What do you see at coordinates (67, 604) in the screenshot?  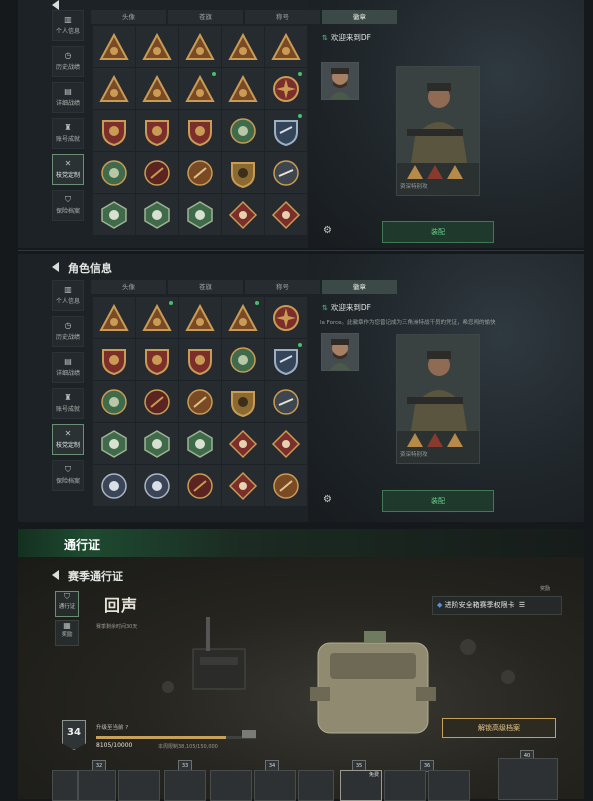 I see `nav-pass: ⛉ 通行证` at bounding box center [67, 604].